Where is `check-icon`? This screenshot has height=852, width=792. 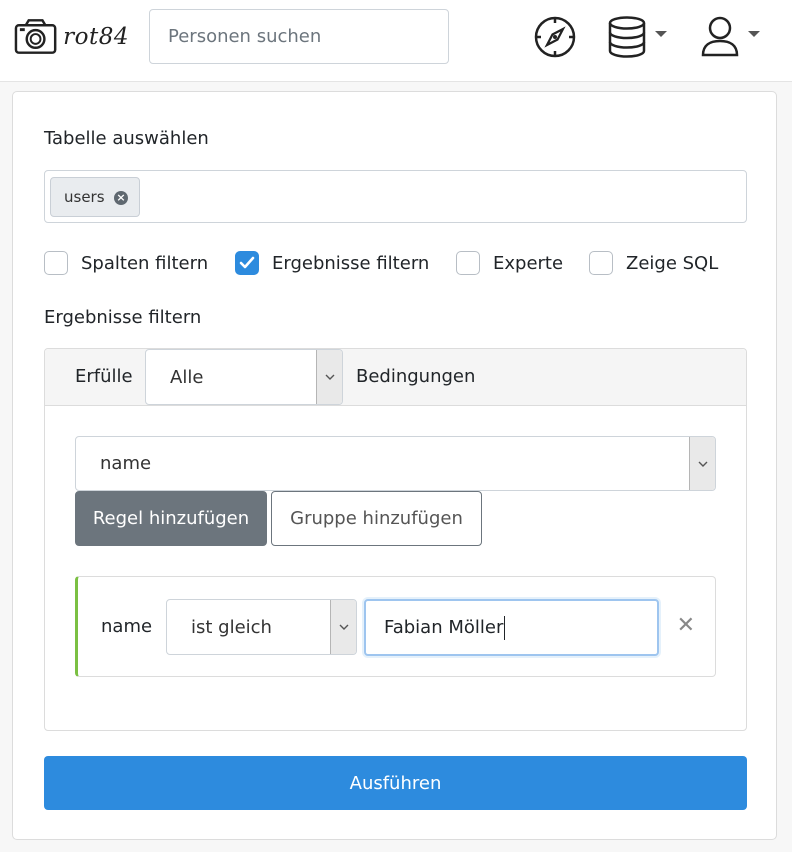
check-icon is located at coordinates (247, 262).